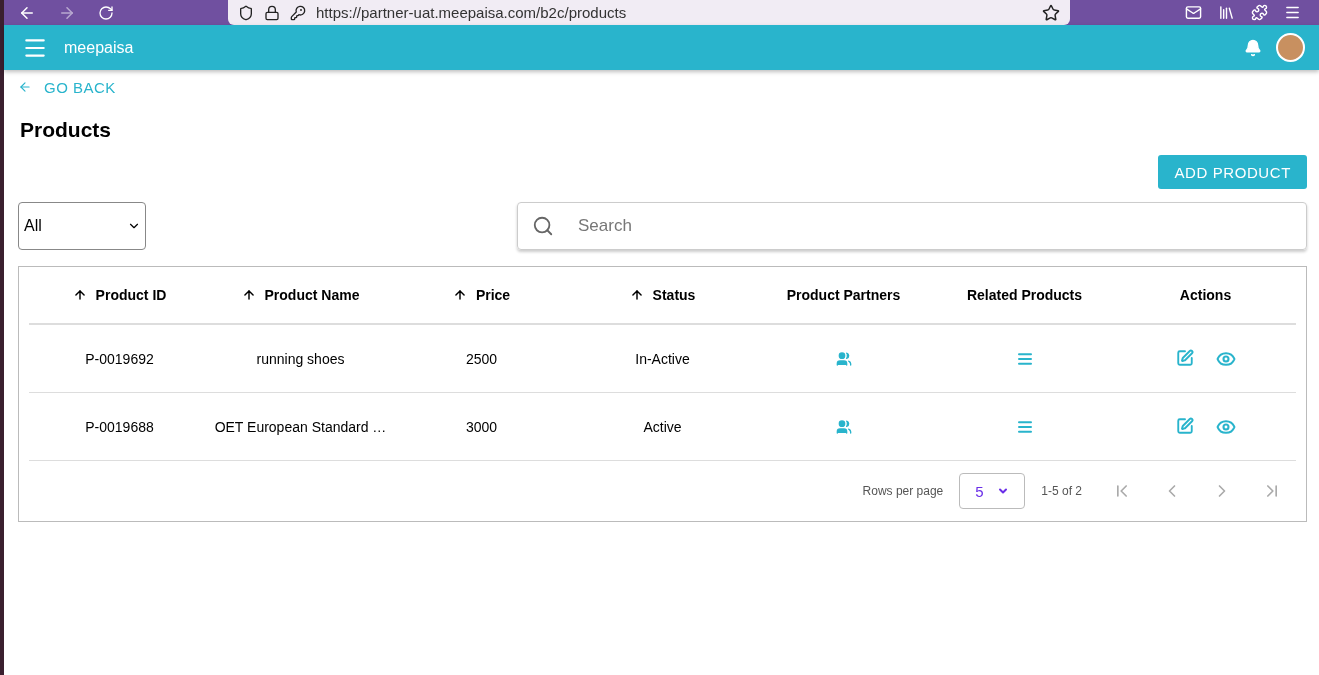 The height and width of the screenshot is (675, 1319). Describe the element at coordinates (843, 295) in the screenshot. I see `column-header: Product Partners` at that location.